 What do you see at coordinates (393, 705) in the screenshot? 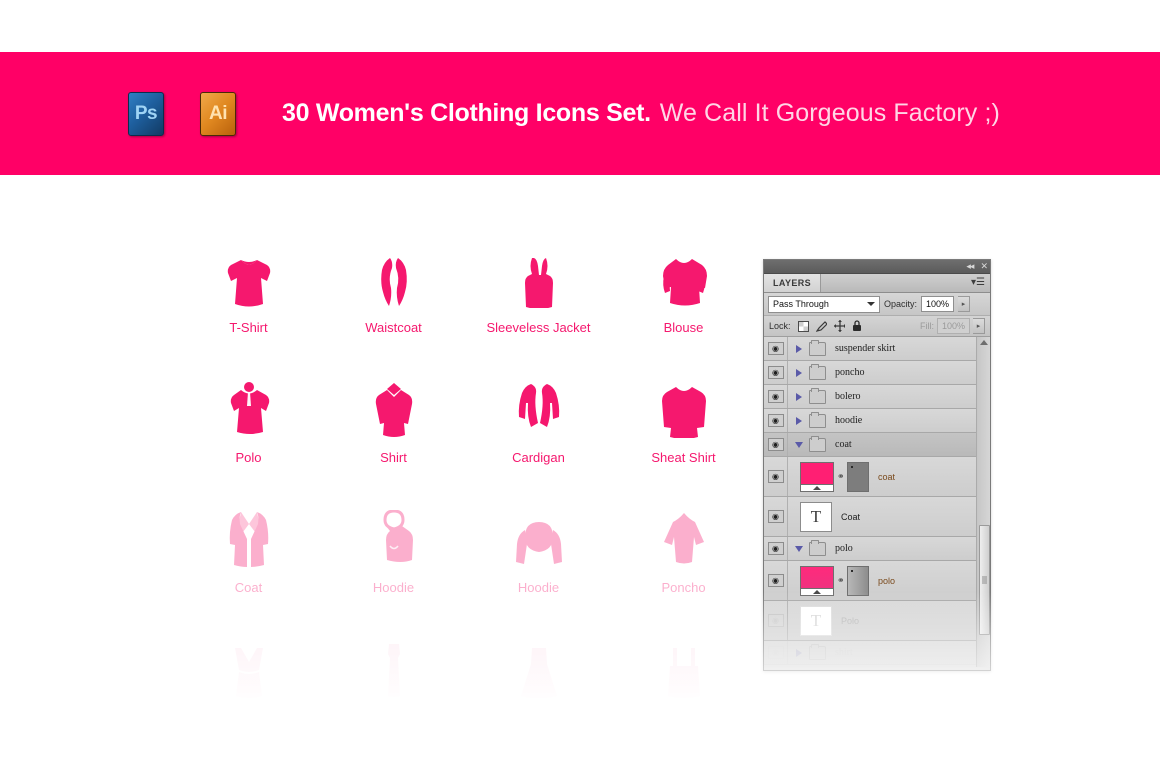
I see `icon-cell-long-dress` at bounding box center [393, 705].